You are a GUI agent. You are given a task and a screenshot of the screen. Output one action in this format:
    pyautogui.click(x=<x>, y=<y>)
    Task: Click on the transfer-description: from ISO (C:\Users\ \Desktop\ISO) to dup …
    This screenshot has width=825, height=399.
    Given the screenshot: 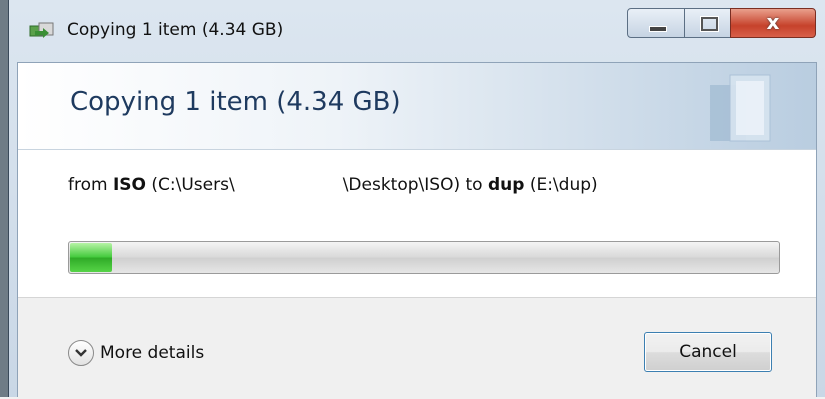 What is the action you would take?
    pyautogui.click(x=333, y=185)
    